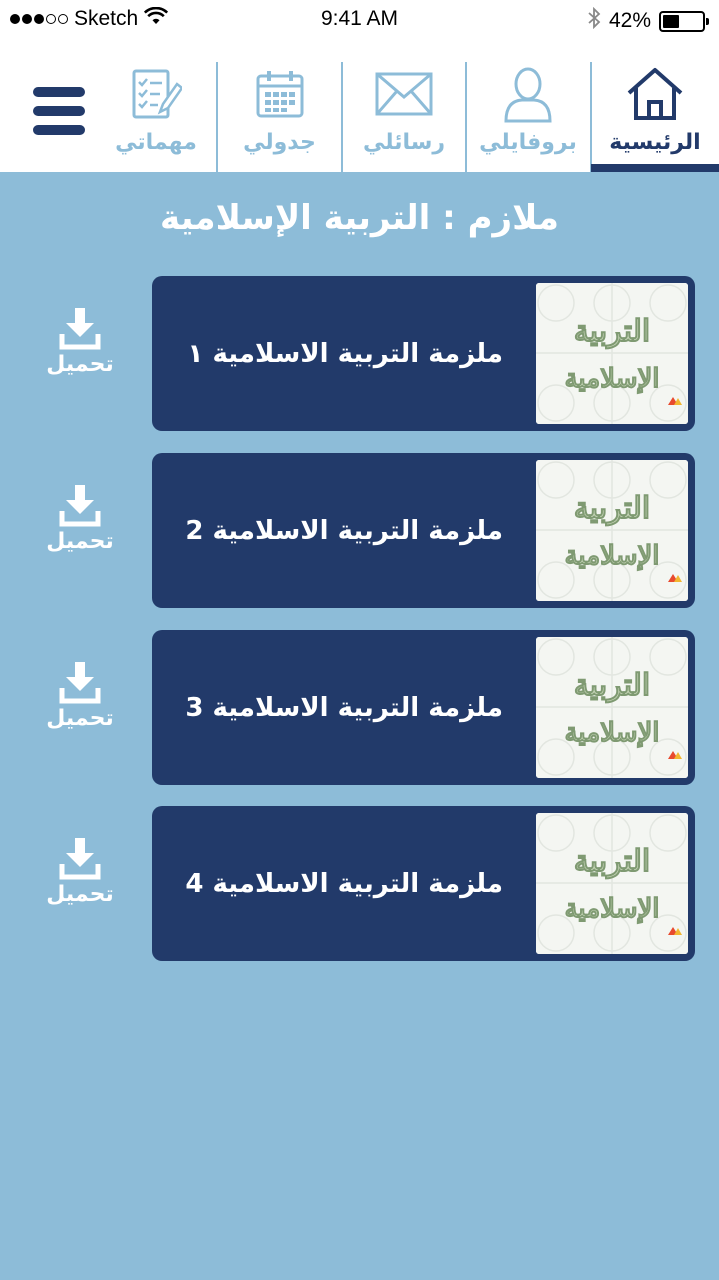  What do you see at coordinates (359, 20) in the screenshot?
I see `status-bar: Sketch 9:41 AM 42%` at bounding box center [359, 20].